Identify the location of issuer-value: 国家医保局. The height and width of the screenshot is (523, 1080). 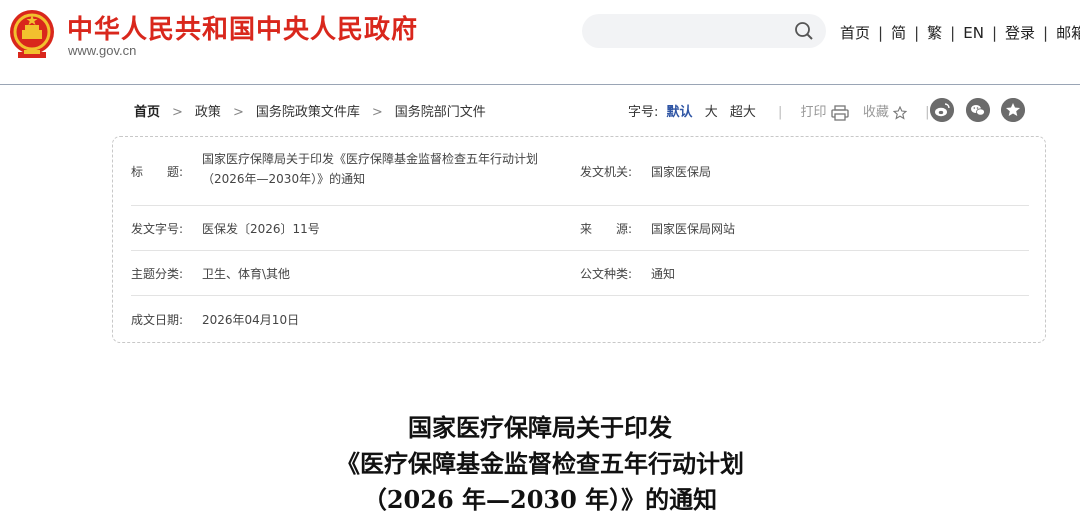
(681, 172).